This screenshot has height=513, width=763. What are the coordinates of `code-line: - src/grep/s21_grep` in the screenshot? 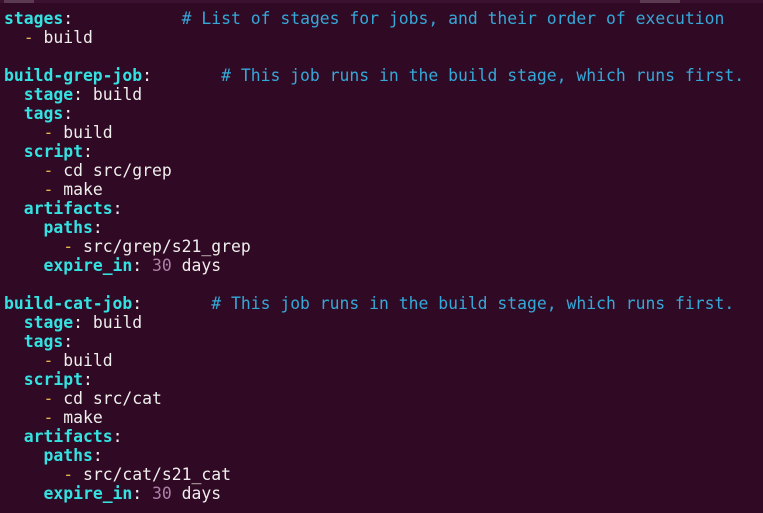 It's located at (383, 246).